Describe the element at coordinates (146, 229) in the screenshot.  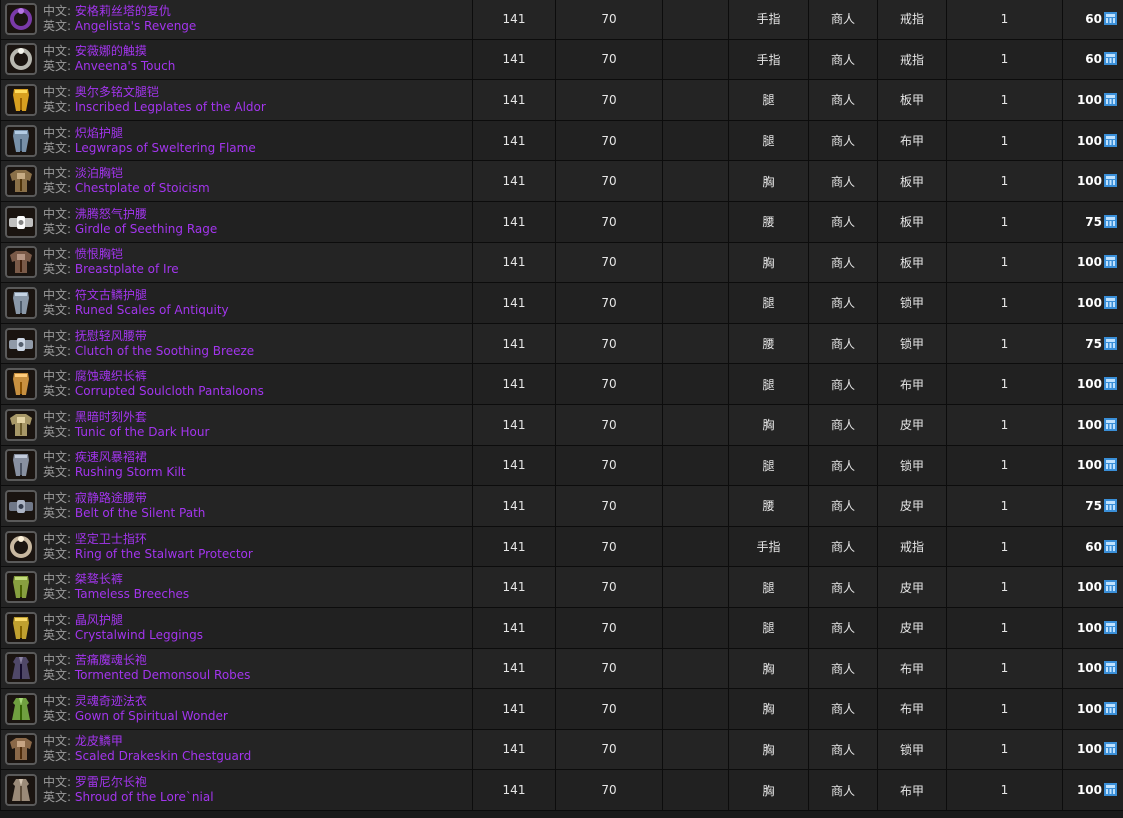
I see `english-name-link: Girdle of Seething Rage` at that location.